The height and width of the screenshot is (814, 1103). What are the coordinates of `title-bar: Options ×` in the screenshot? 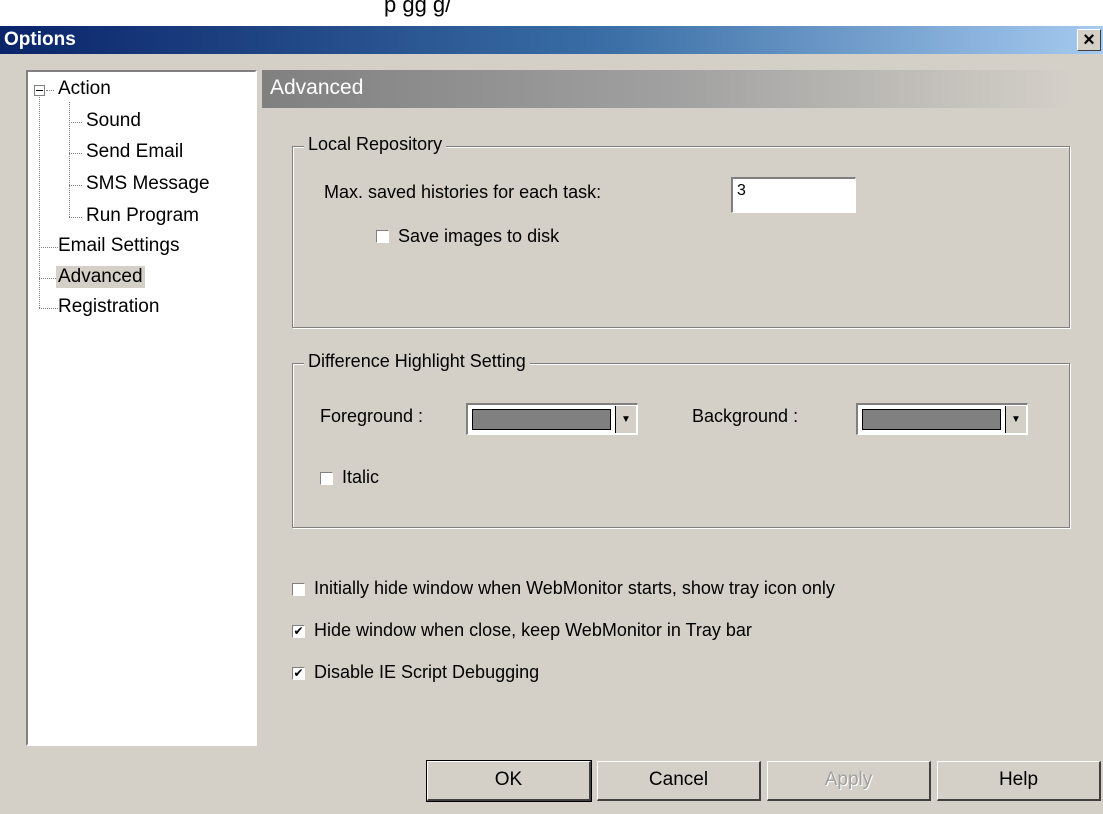 It's located at (551, 40).